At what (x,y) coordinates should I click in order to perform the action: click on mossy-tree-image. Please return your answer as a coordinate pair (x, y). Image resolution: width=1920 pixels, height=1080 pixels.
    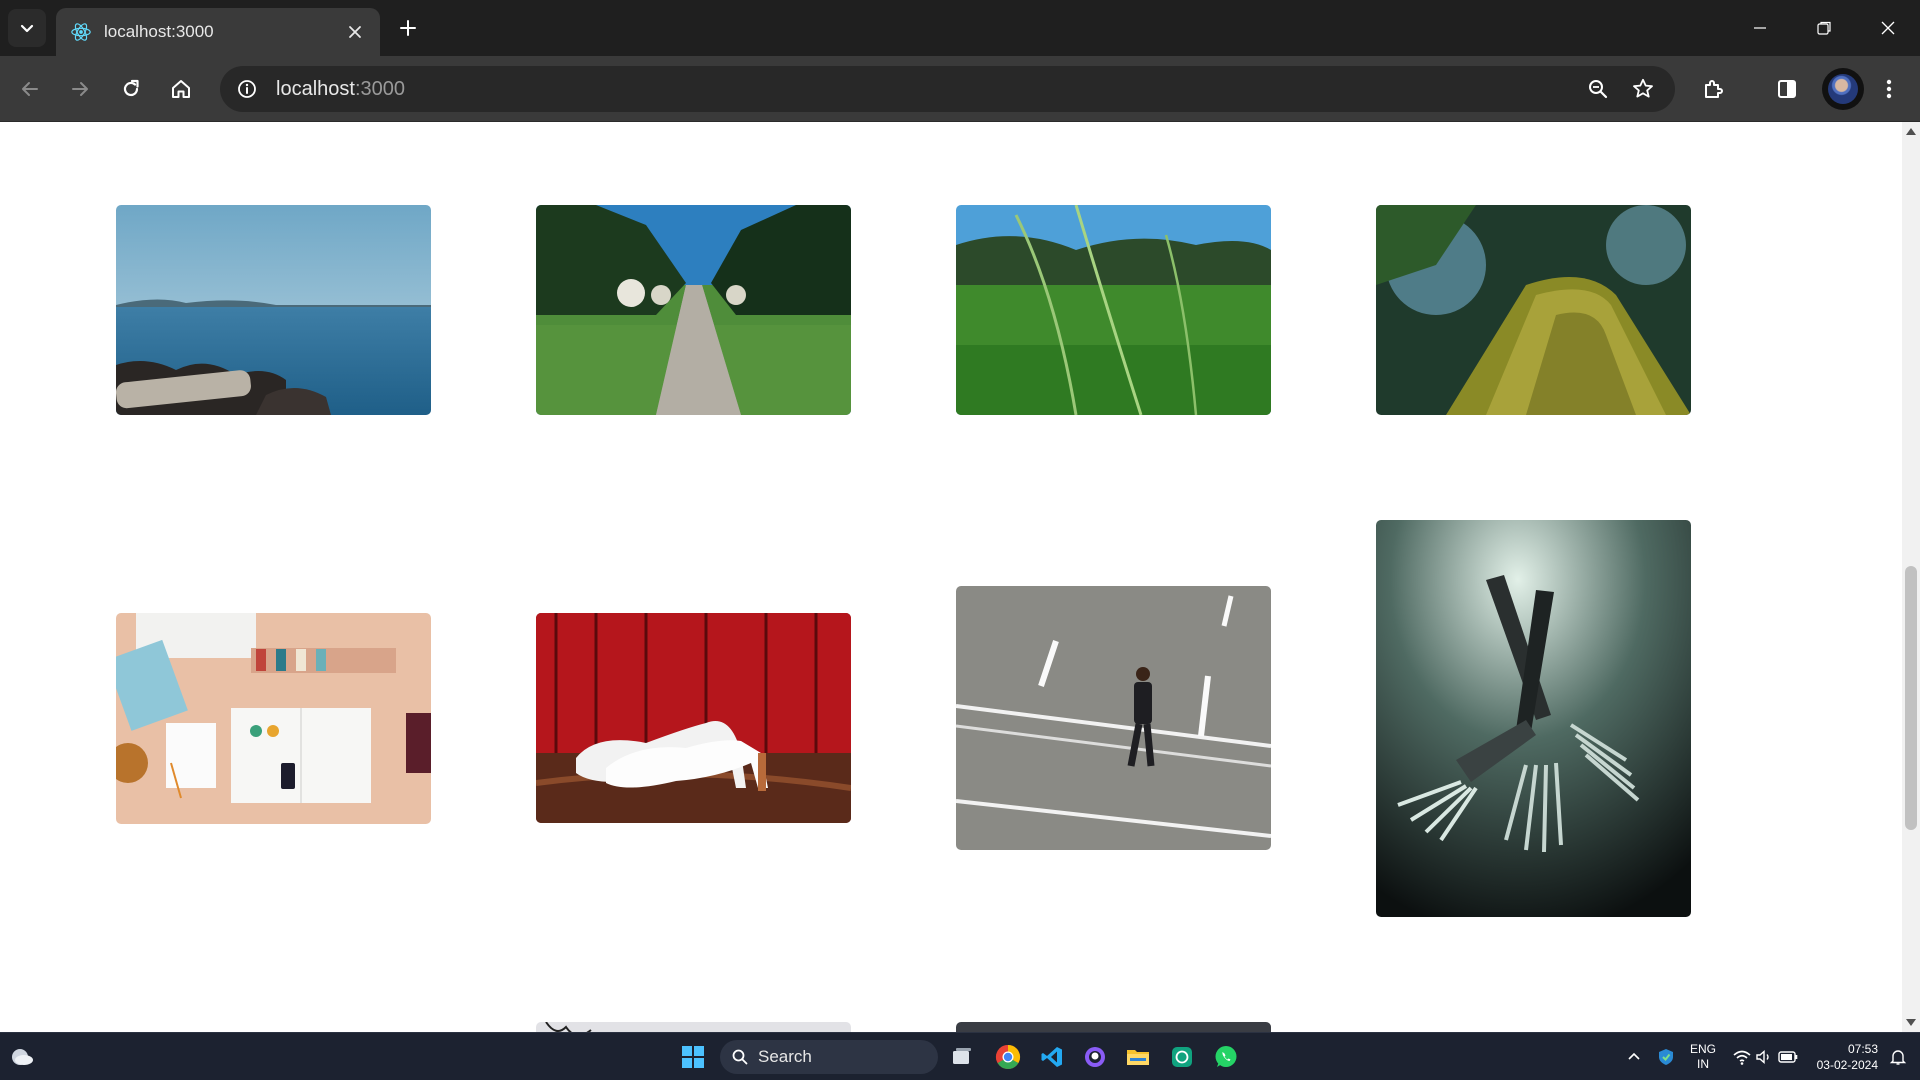
    Looking at the image, I should click on (1533, 310).